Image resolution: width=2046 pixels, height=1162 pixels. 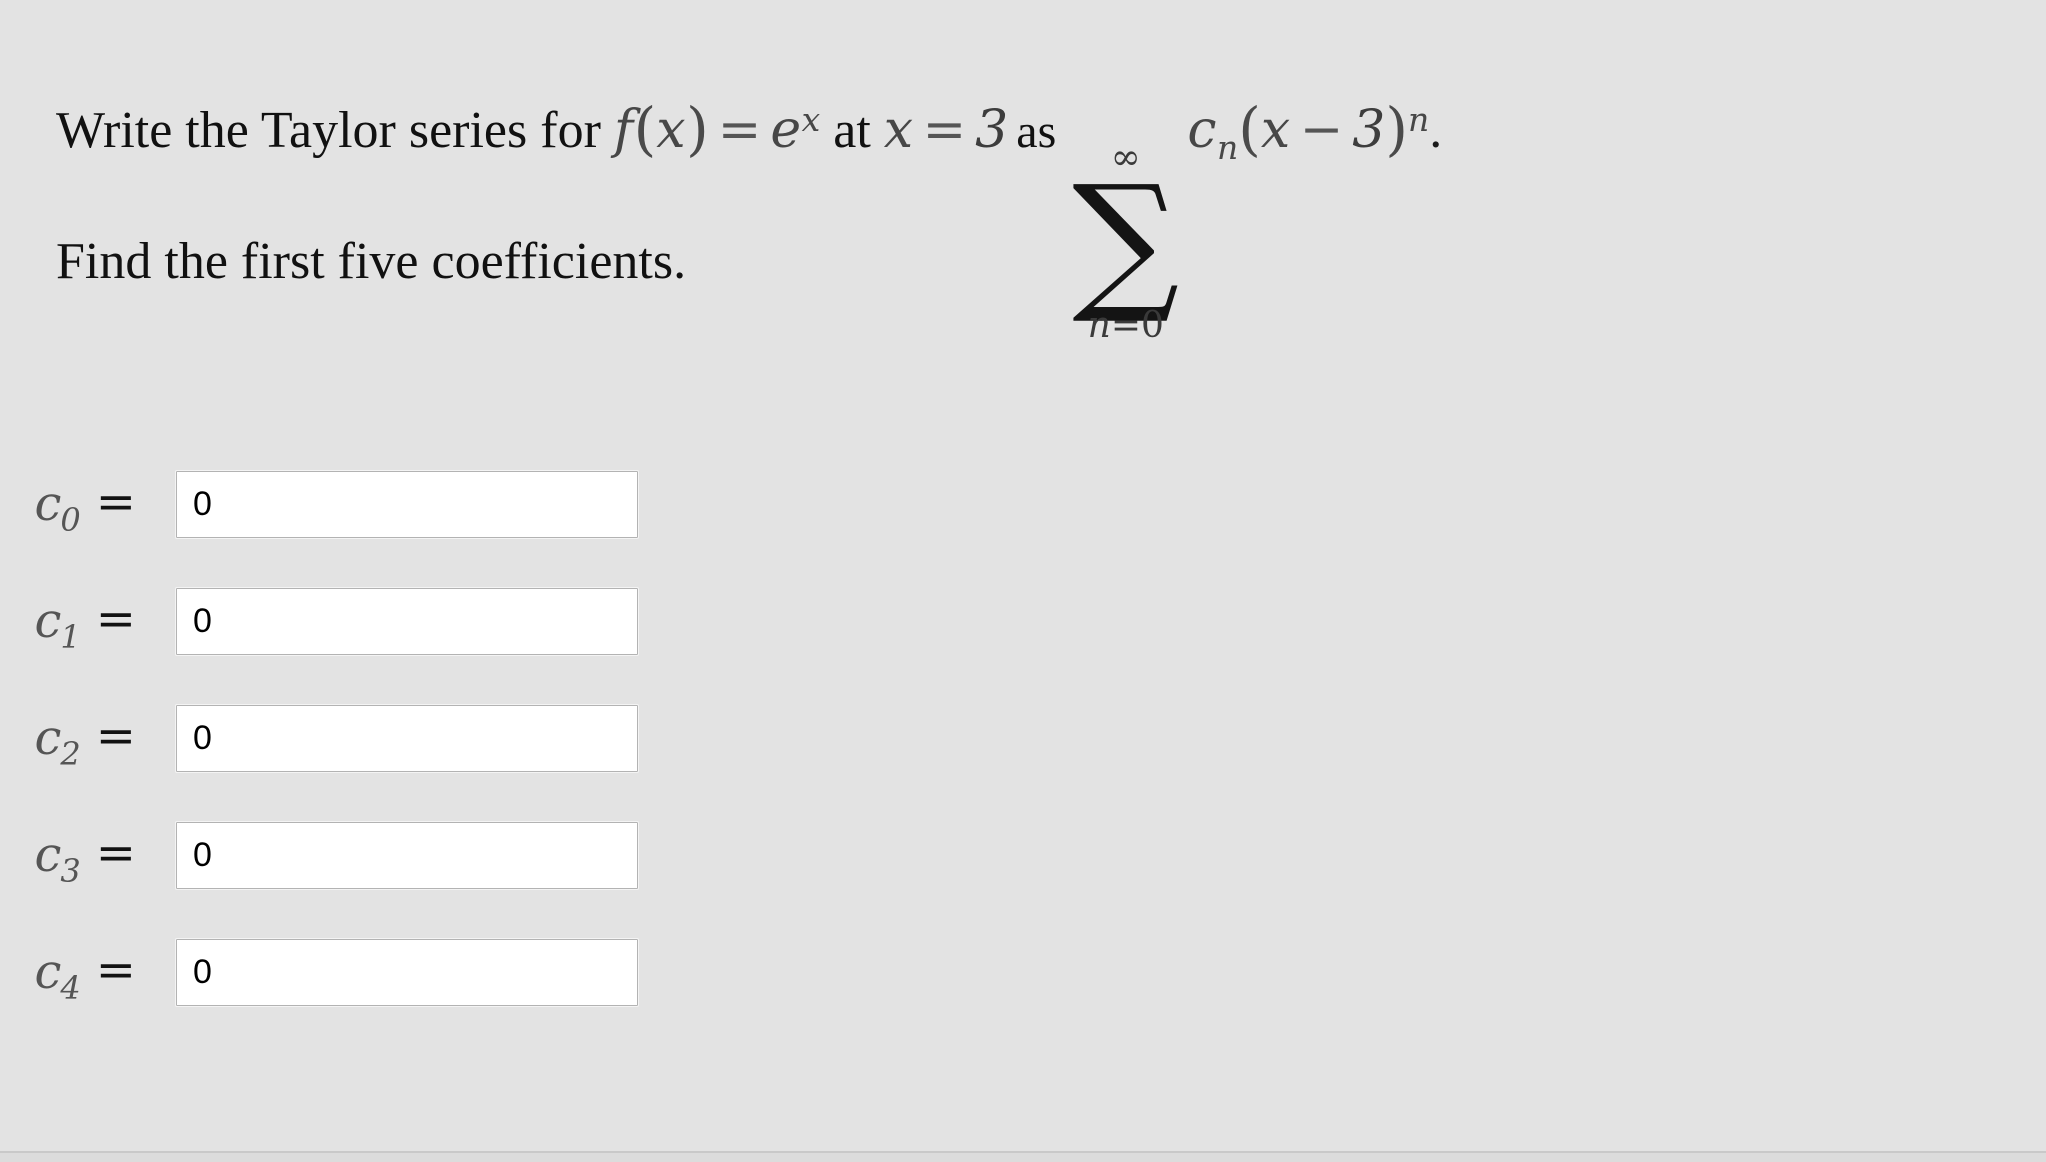 What do you see at coordinates (70, 871) in the screenshot?
I see `coefficient-index-3: 3` at bounding box center [70, 871].